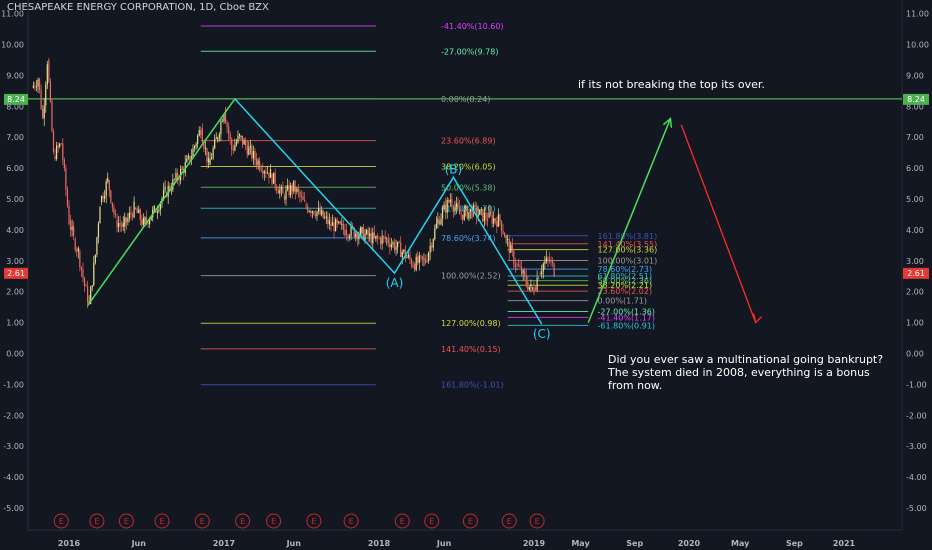  I want to click on y-tick-label-left: -1.00, so click(13, 384).